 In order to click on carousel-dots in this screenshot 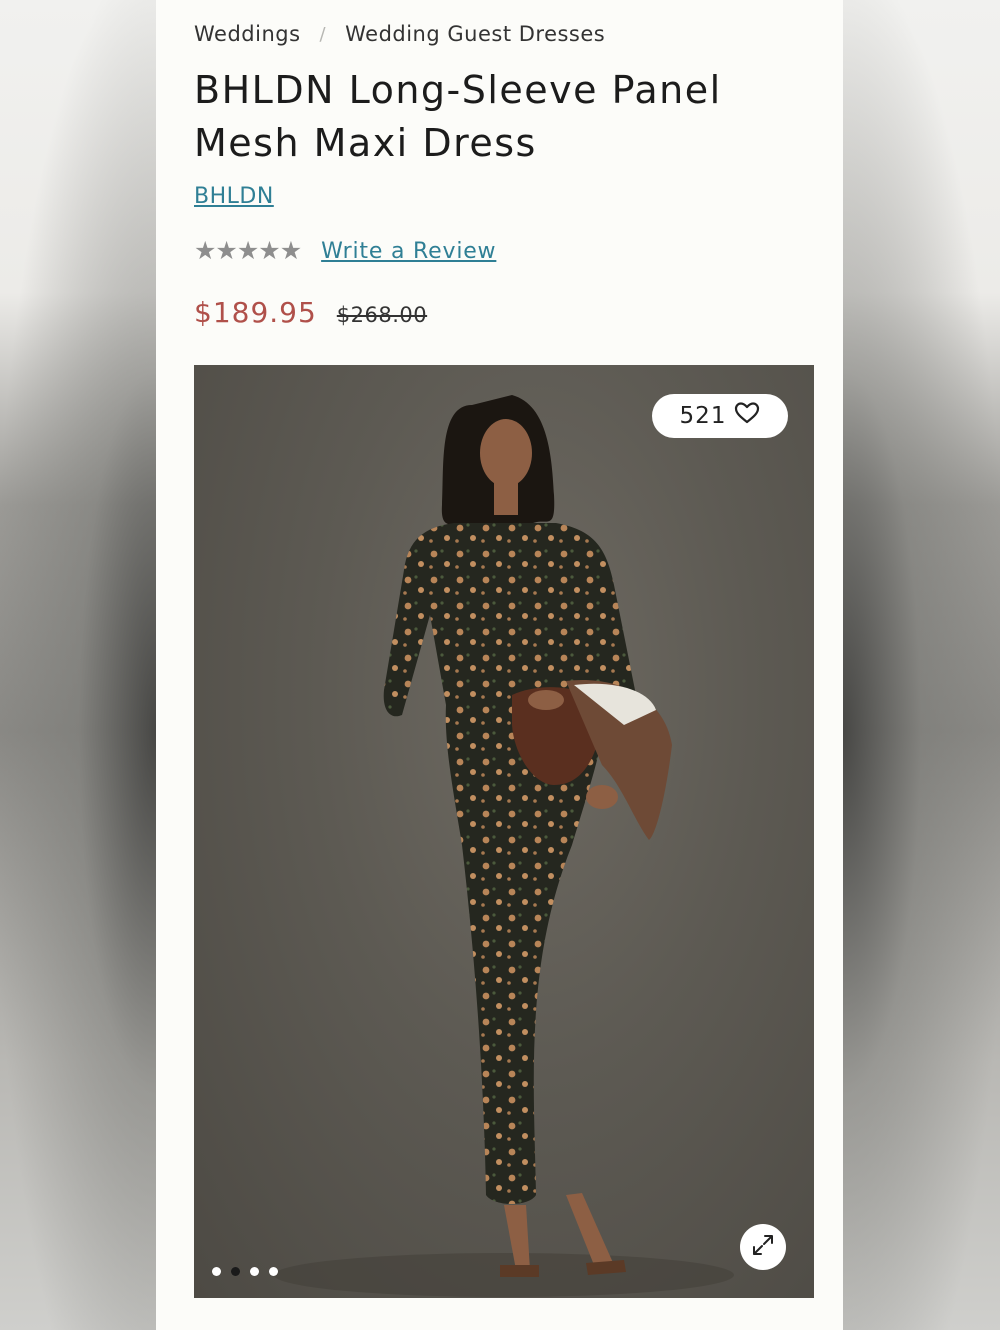, I will do `click(250, 1271)`.